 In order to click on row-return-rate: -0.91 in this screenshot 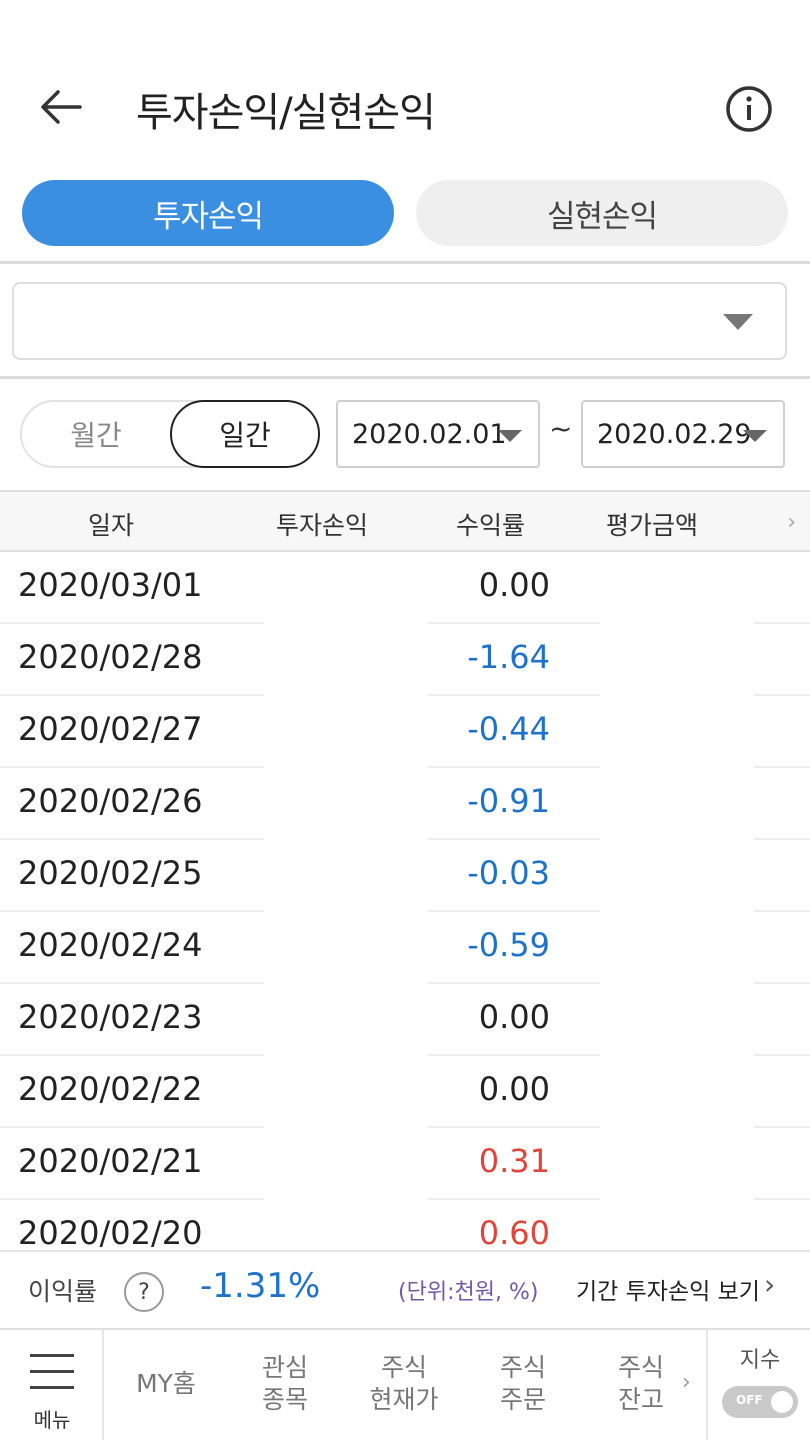, I will do `click(508, 801)`.